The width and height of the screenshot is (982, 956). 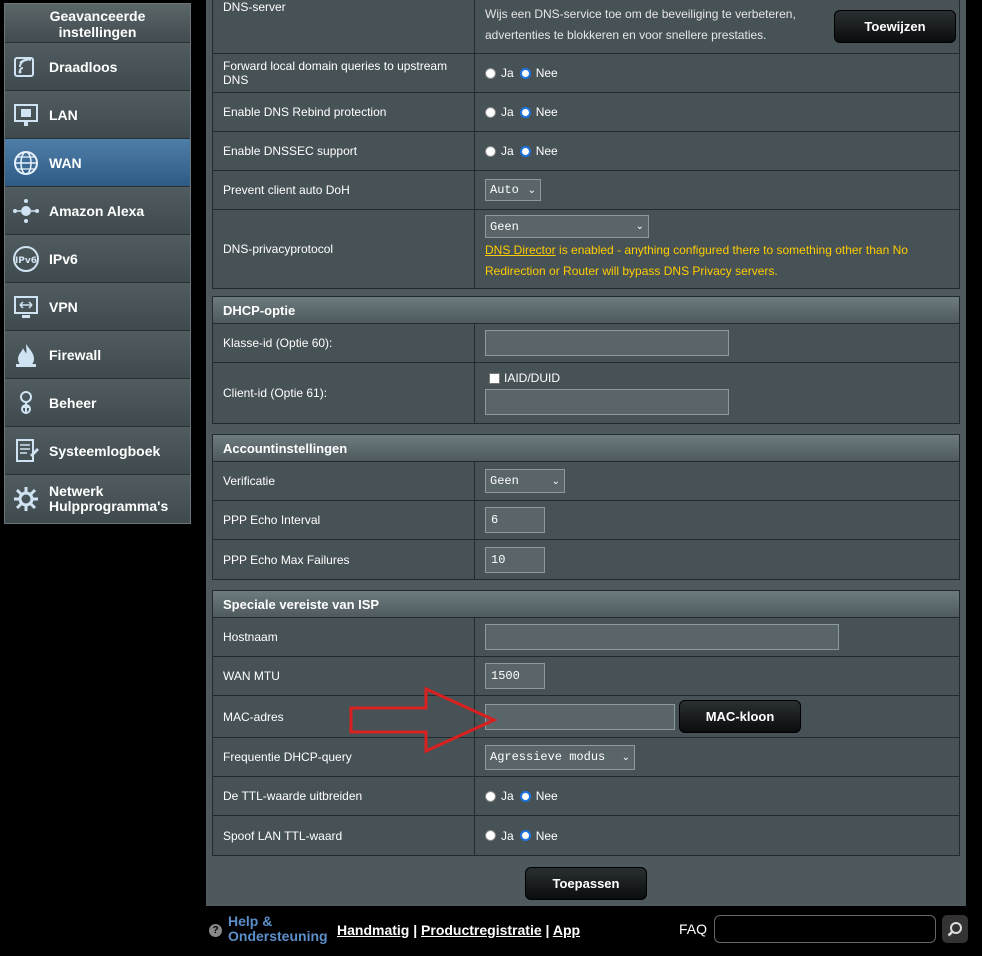 I want to click on sidebar-item-firewall: Firewall, so click(x=97, y=355).